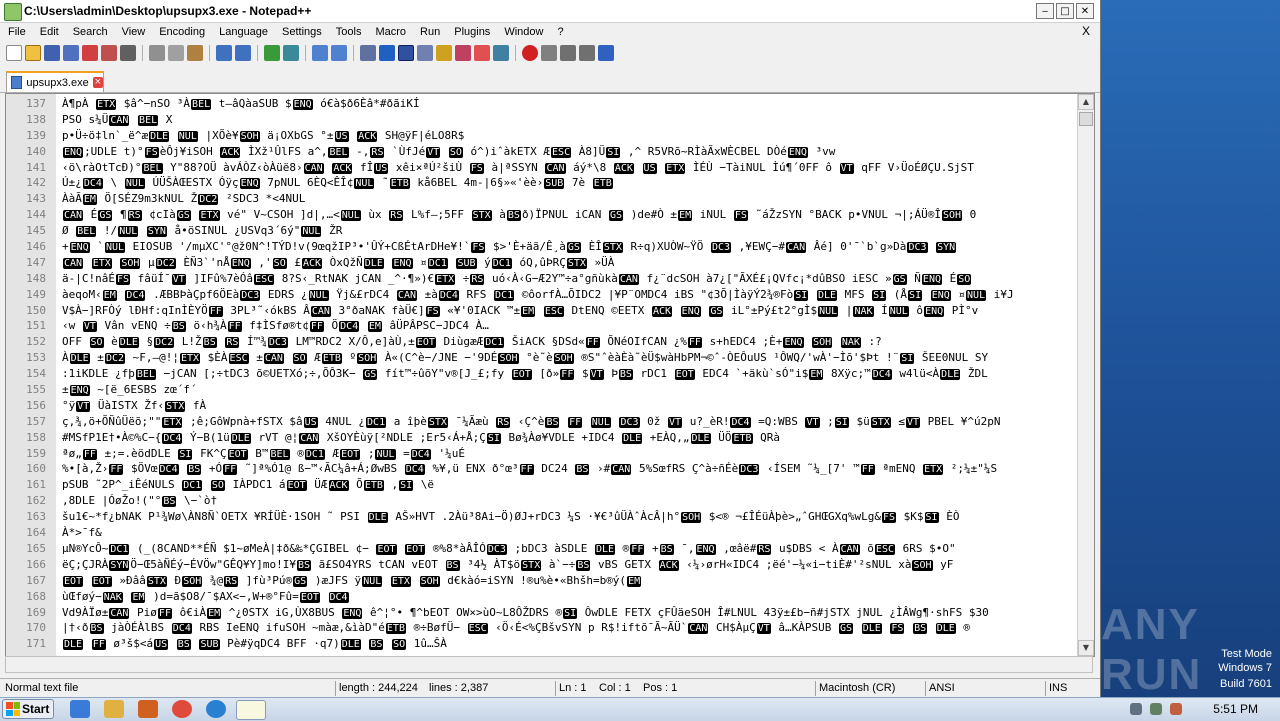  Describe the element at coordinates (568, 53) in the screenshot. I see `playback-macro-icon` at that location.